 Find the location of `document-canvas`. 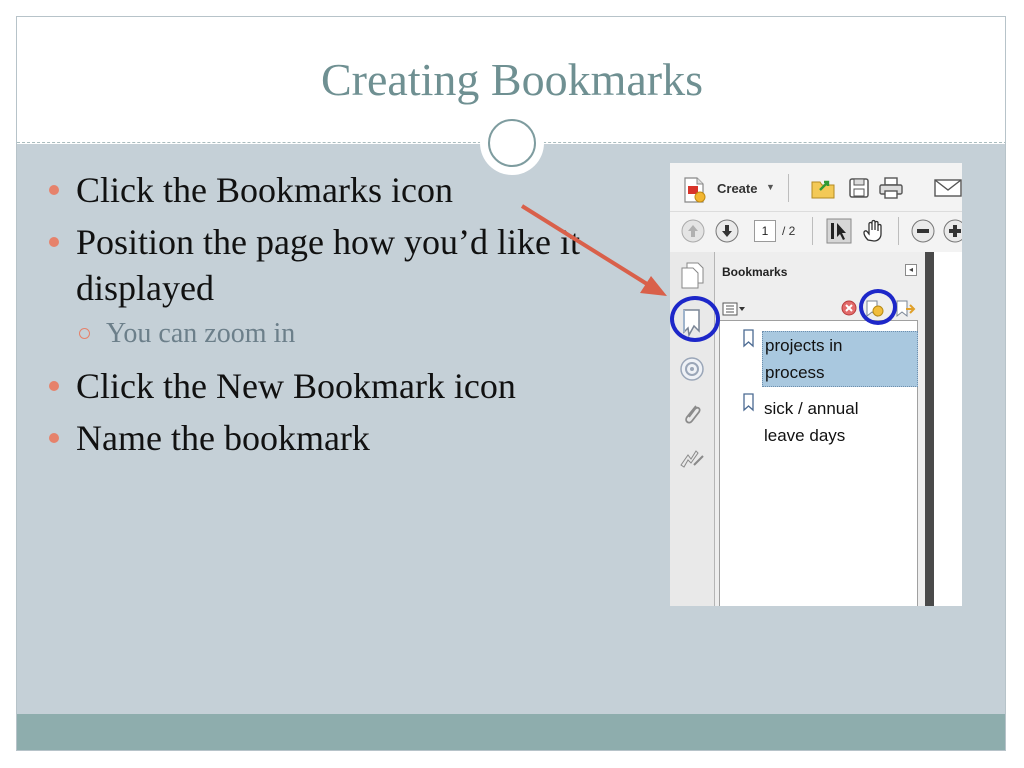

document-canvas is located at coordinates (948, 429).